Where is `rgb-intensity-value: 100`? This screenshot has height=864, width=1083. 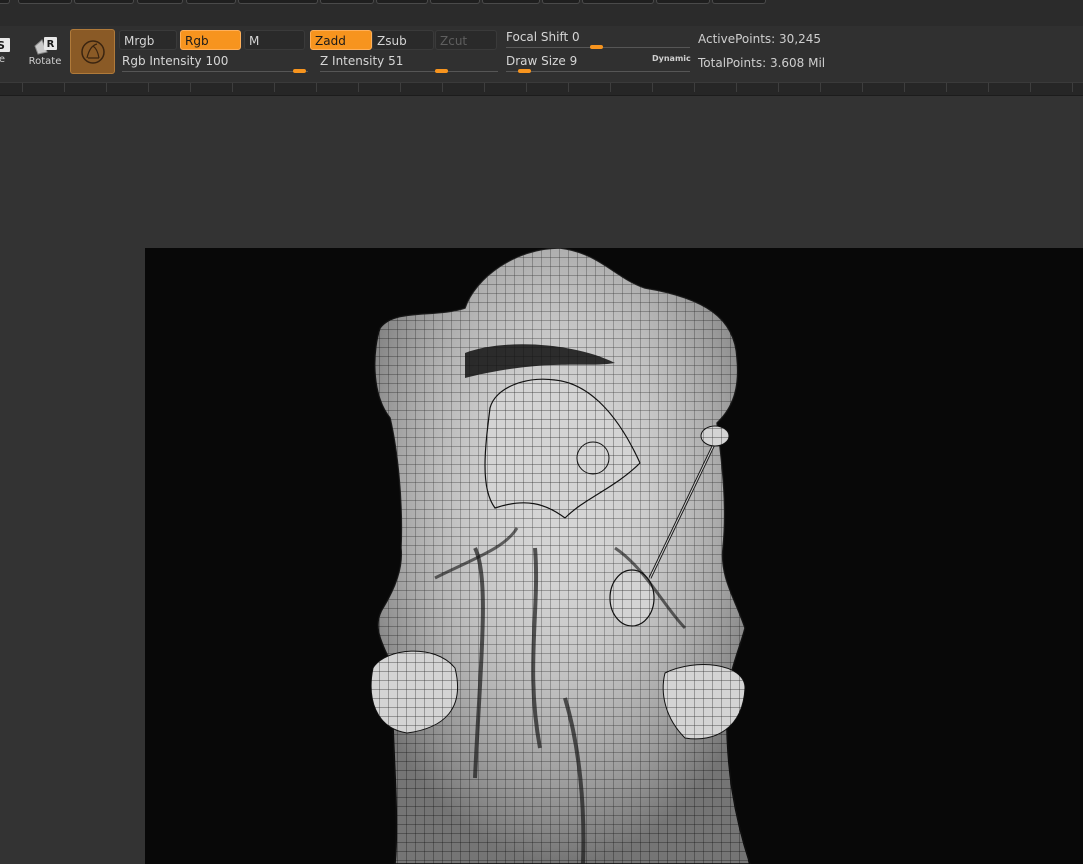 rgb-intensity-value: 100 is located at coordinates (217, 61).